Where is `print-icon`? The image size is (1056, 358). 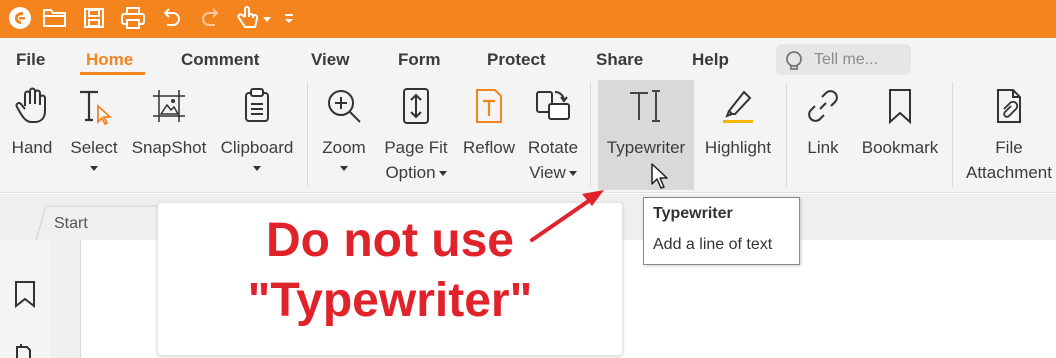 print-icon is located at coordinates (133, 18).